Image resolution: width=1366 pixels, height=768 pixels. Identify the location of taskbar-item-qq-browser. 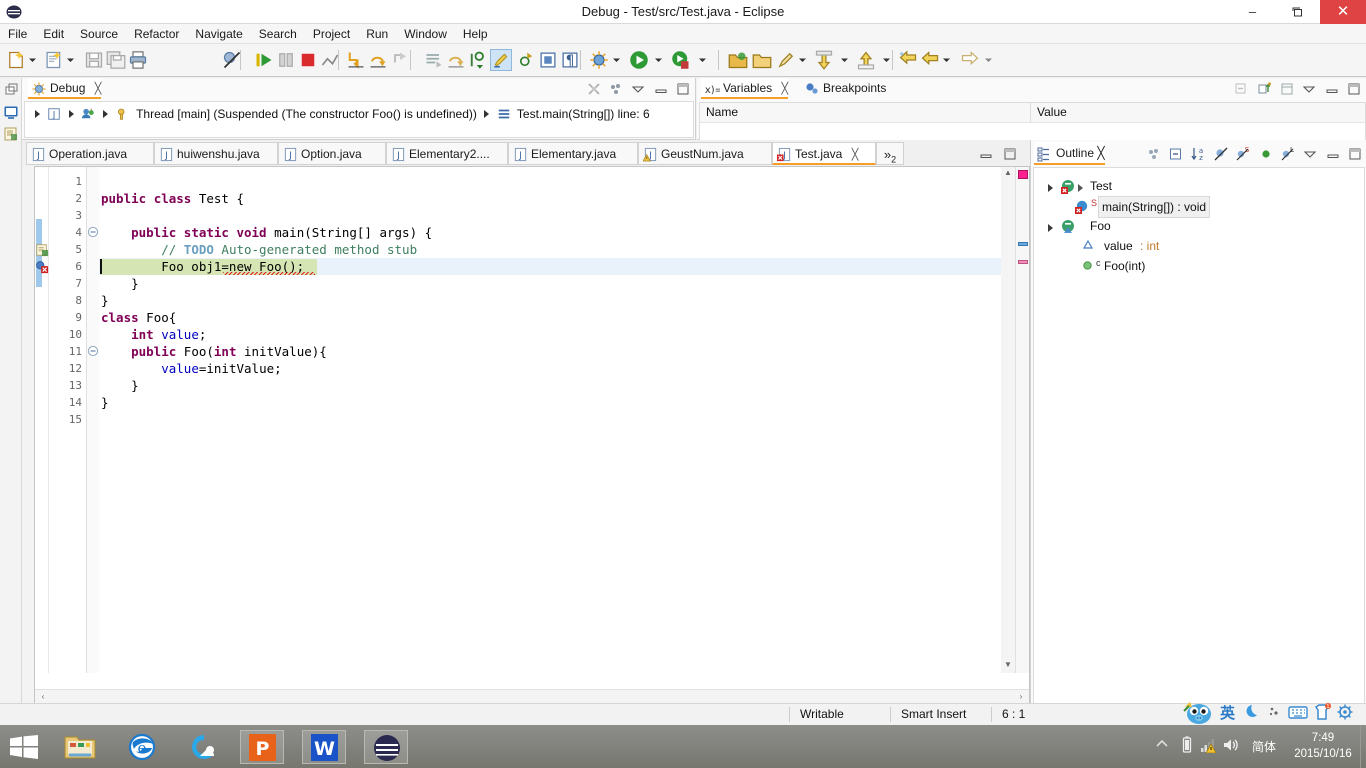
(204, 747).